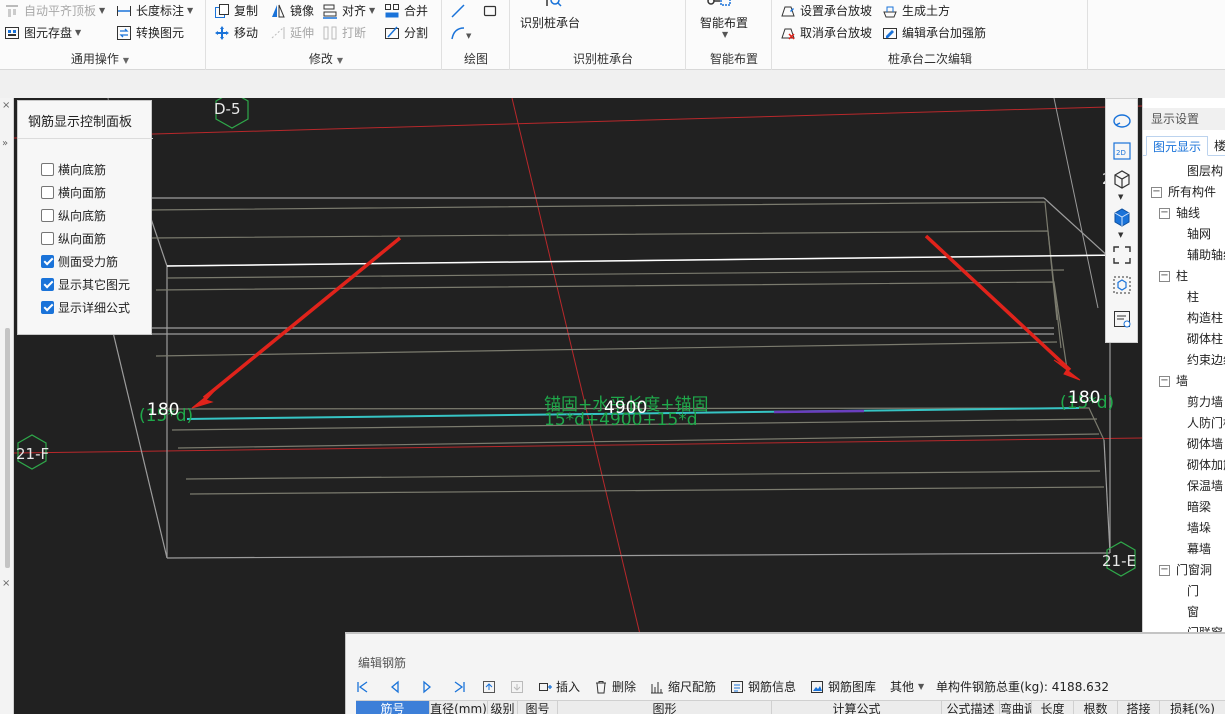 The height and width of the screenshot is (714, 1225). I want to click on fit-view-icon, so click(1122, 255).